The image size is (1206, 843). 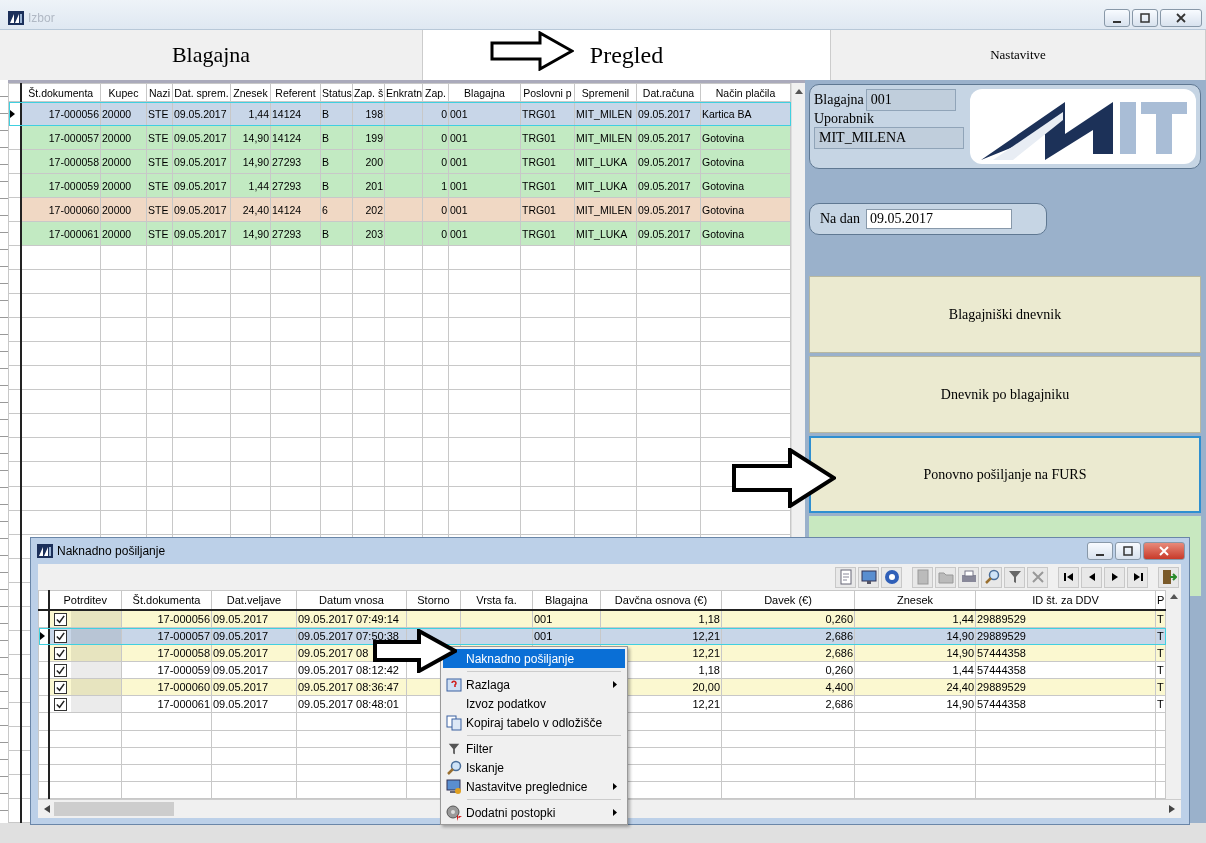 What do you see at coordinates (348, 687) in the screenshot?
I see `table-cell: 09.05.2017 08:36:47` at bounding box center [348, 687].